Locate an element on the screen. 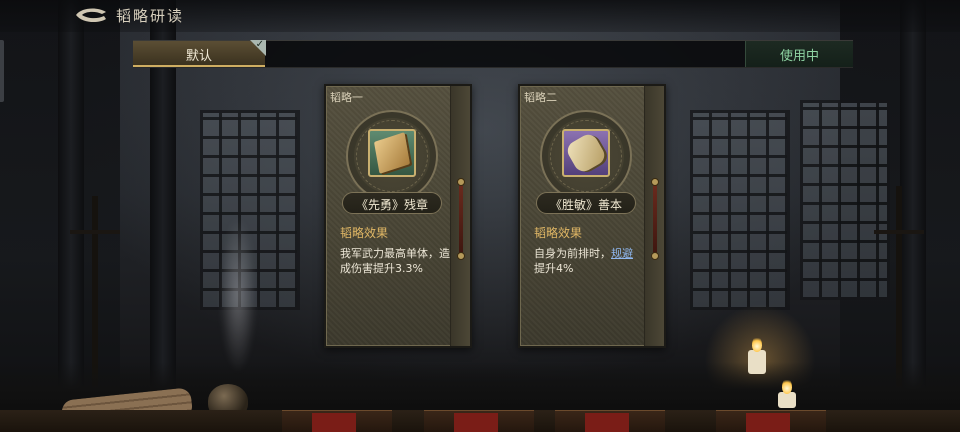 The height and width of the screenshot is (432, 960). book-icon is located at coordinates (392, 153).